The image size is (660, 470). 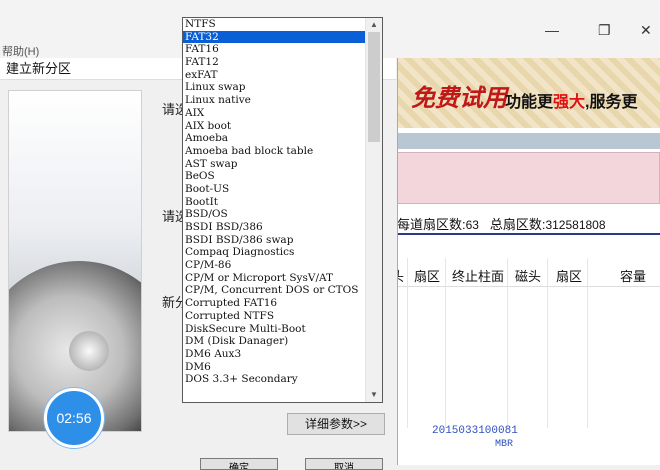 I want to click on column-end-cylinder: 终止柱面, so click(x=478, y=276).